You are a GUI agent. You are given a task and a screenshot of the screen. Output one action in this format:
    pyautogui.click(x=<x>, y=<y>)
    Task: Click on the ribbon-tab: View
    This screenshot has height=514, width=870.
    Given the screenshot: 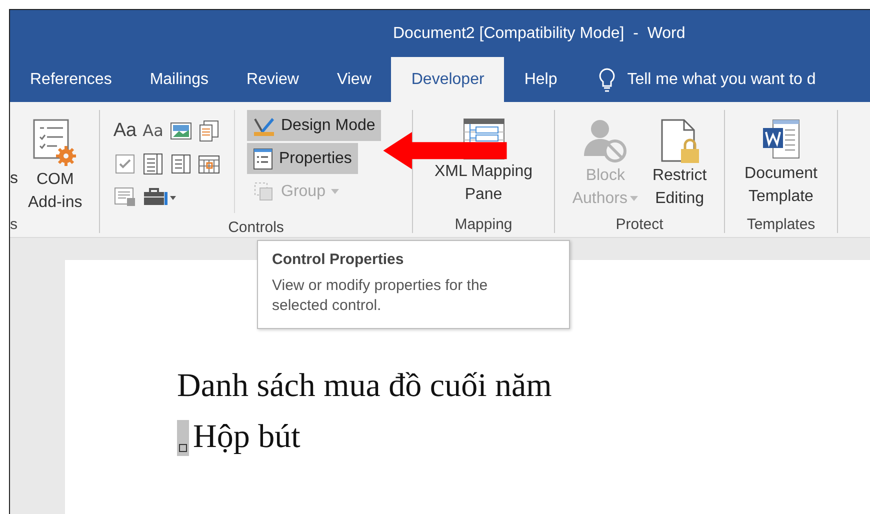 What is the action you would take?
    pyautogui.click(x=354, y=79)
    